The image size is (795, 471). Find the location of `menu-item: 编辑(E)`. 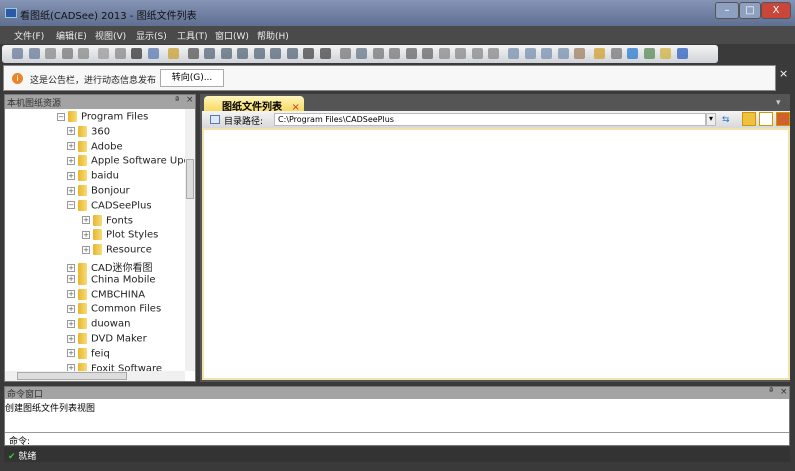

menu-item: 编辑(E) is located at coordinates (71, 35).